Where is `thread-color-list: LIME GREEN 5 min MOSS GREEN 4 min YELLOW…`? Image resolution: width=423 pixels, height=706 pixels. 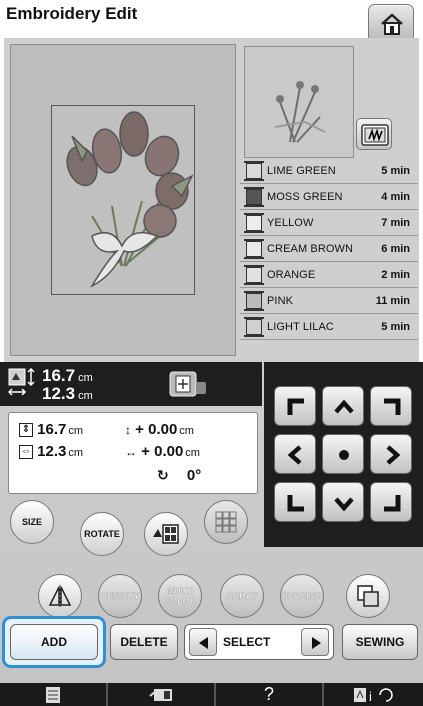
thread-color-list: LIME GREEN 5 min MOSS GREEN 4 min YELLOW… is located at coordinates (329, 249).